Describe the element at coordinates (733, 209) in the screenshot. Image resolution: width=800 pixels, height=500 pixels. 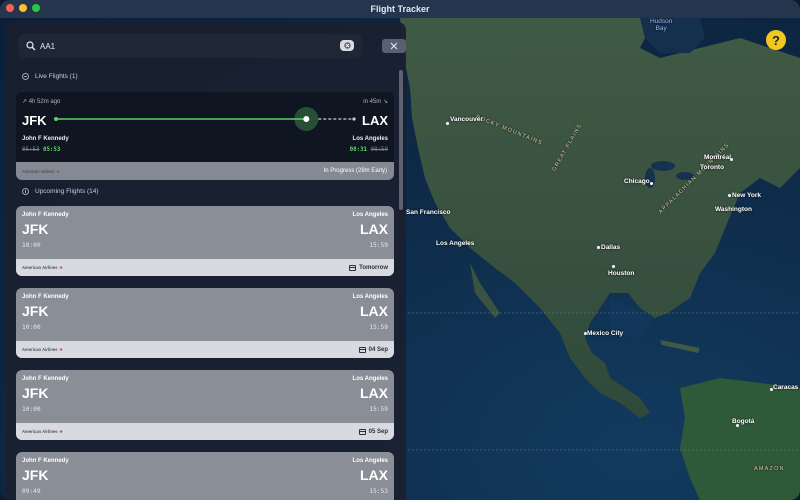
I see `map-label-washington: Washington` at that location.